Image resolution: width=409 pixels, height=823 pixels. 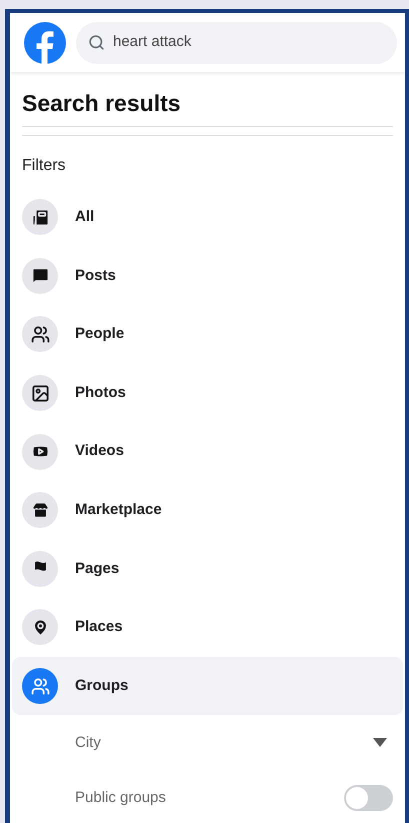 What do you see at coordinates (207, 686) in the screenshot?
I see `filter-item: Groups` at bounding box center [207, 686].